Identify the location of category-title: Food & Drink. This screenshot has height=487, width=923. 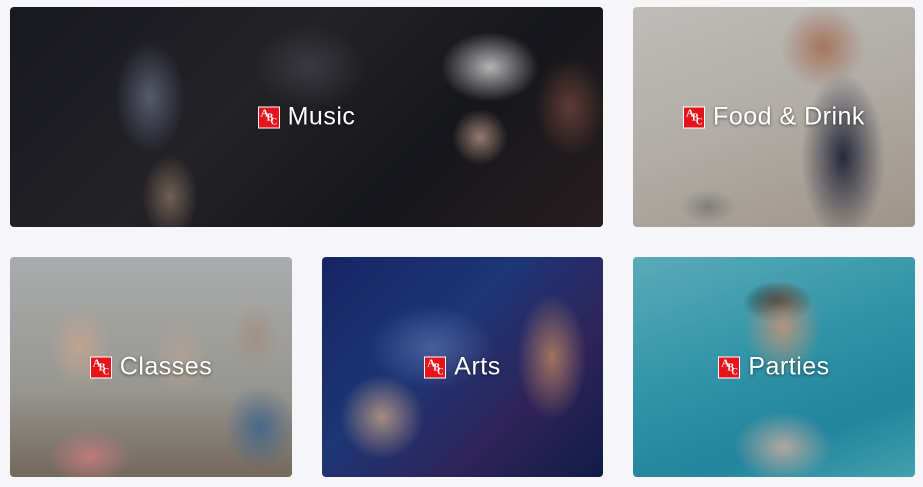
(789, 116).